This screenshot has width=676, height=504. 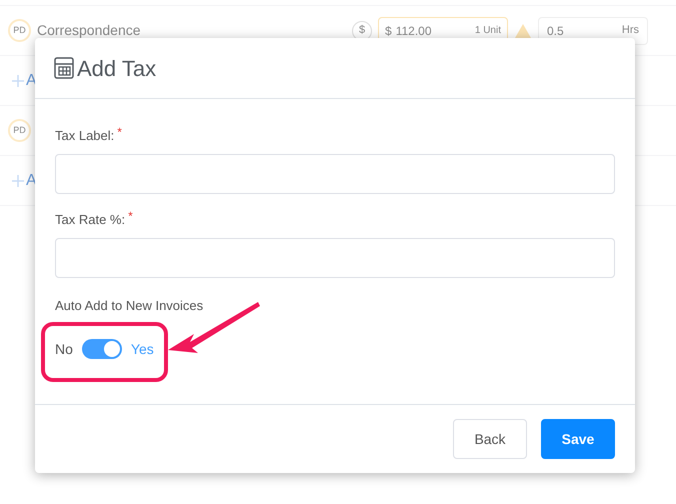 I want to click on field-label: Tax Label:, so click(x=84, y=136).